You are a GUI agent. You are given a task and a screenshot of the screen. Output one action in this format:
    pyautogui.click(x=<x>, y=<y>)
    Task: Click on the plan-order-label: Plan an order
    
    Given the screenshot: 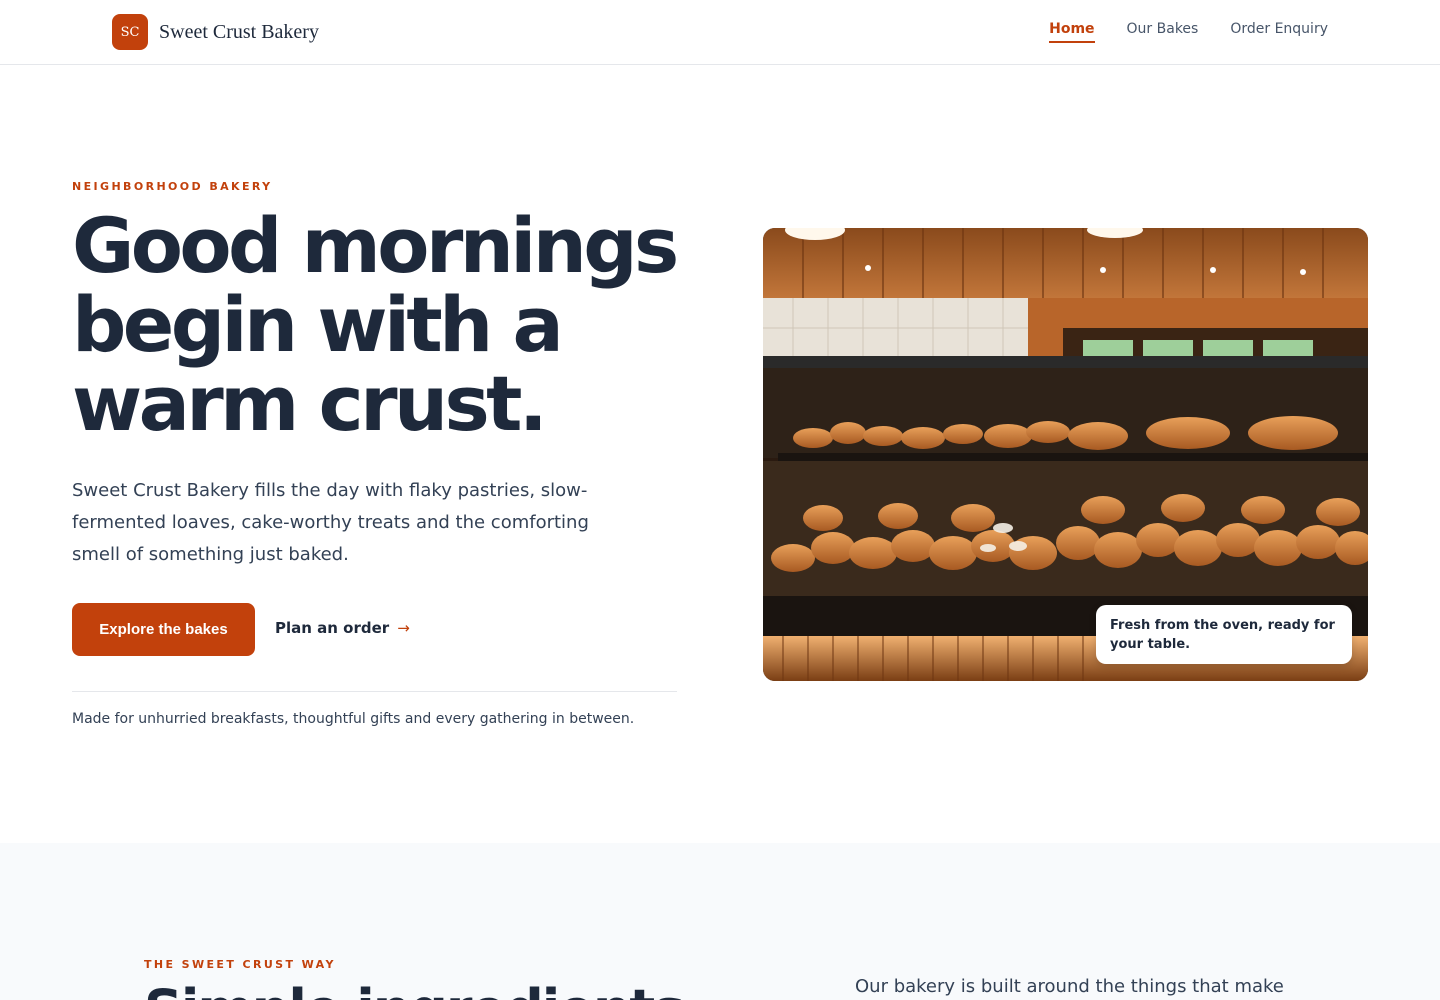 What is the action you would take?
    pyautogui.click(x=332, y=628)
    